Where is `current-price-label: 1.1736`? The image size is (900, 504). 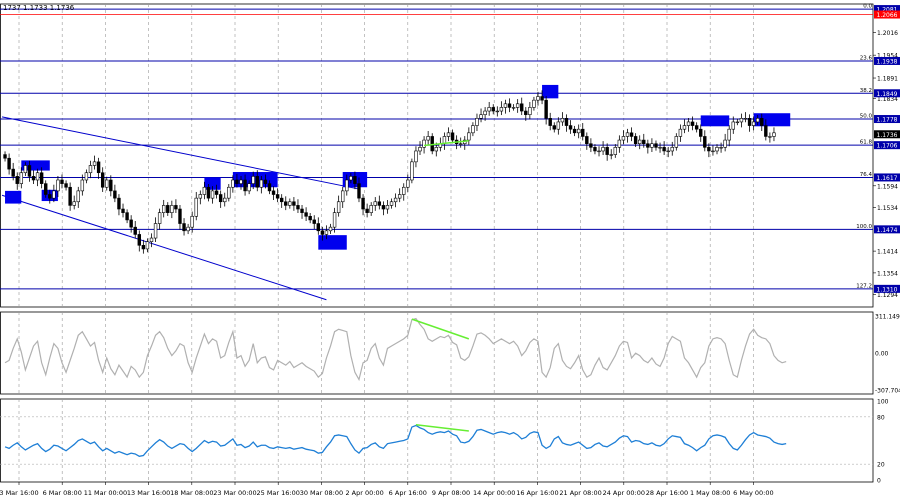
current-price-label: 1.1736 is located at coordinates (887, 135).